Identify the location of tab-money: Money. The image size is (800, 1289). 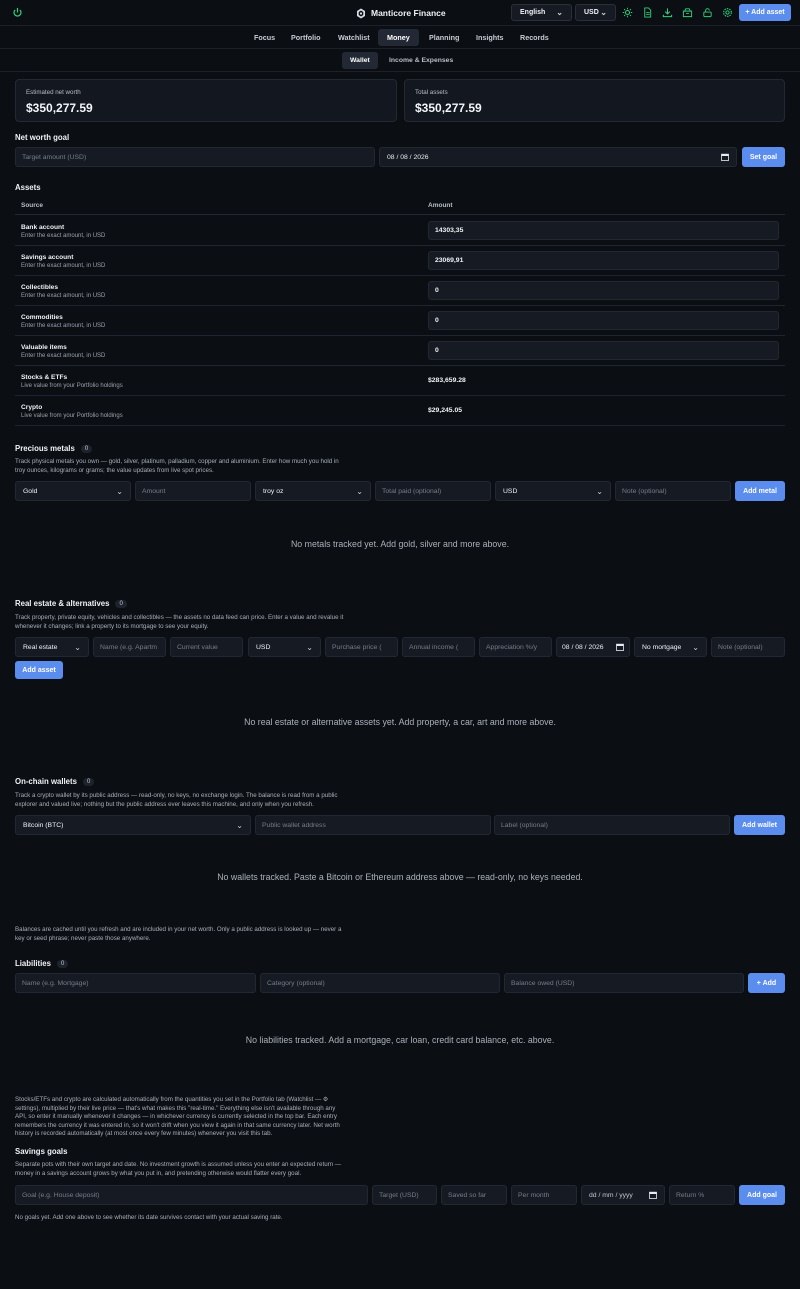
(398, 37).